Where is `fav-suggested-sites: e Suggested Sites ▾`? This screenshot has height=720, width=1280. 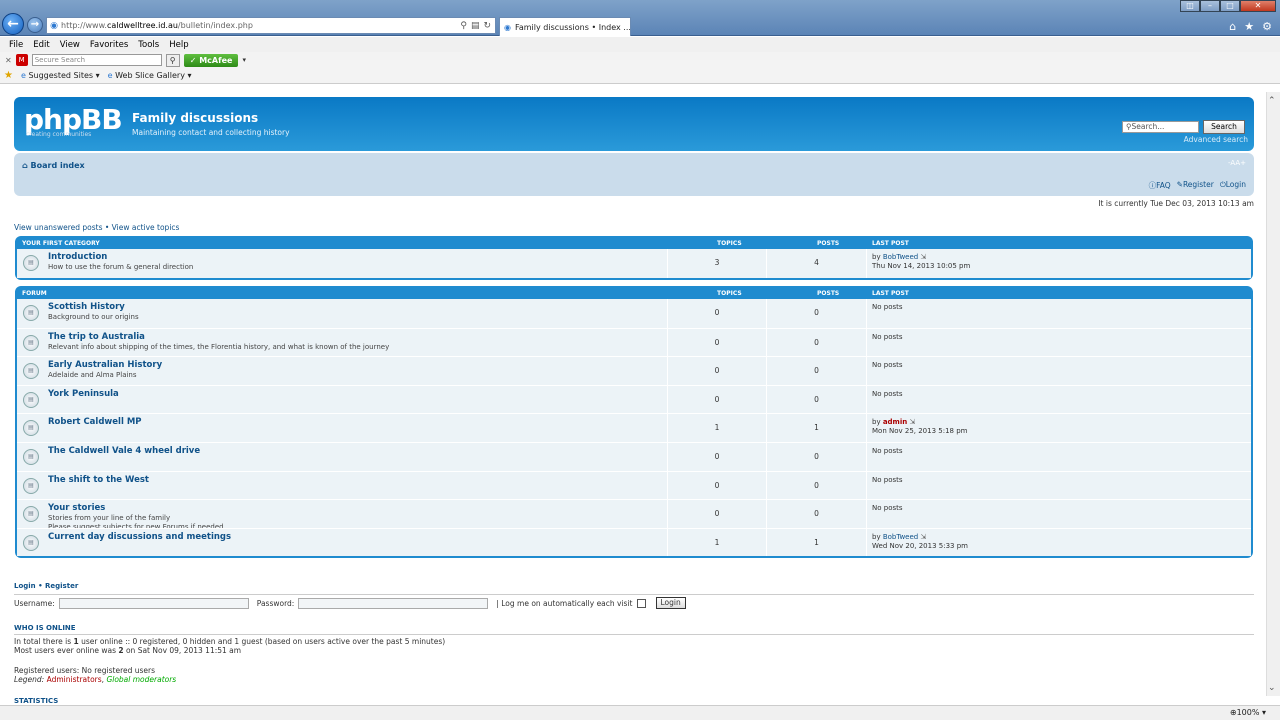
fav-suggested-sites: e Suggested Sites ▾ is located at coordinates (60, 75).